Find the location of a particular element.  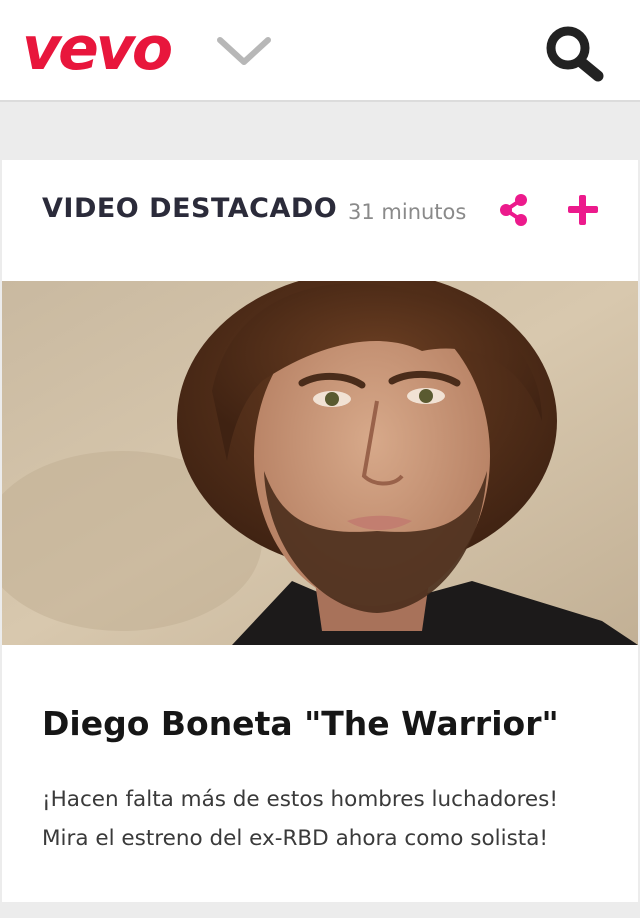

search-icon is located at coordinates (575, 54).